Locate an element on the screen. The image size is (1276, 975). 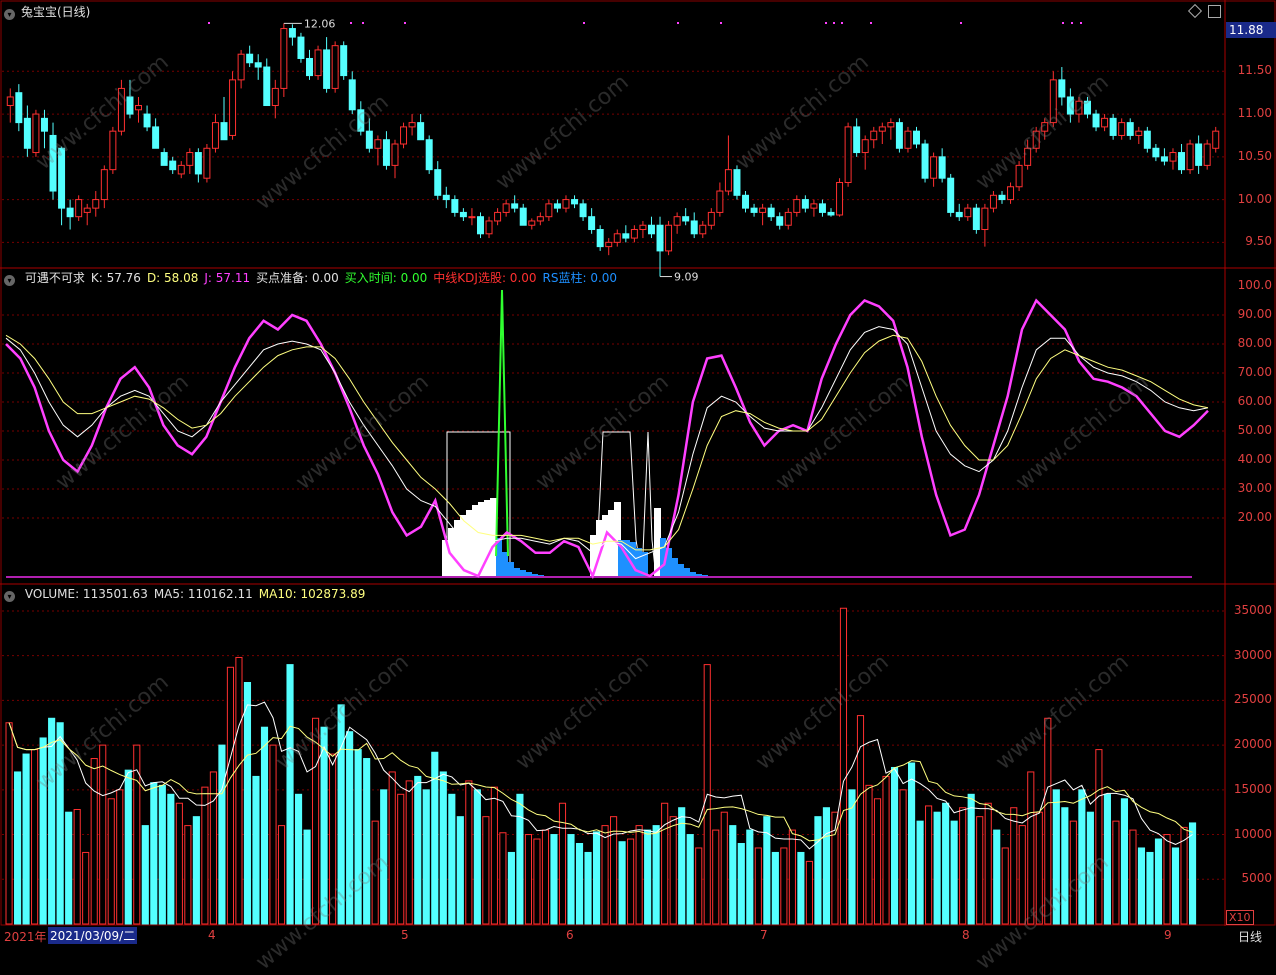
period-label: 日线 is located at coordinates (1250, 936).